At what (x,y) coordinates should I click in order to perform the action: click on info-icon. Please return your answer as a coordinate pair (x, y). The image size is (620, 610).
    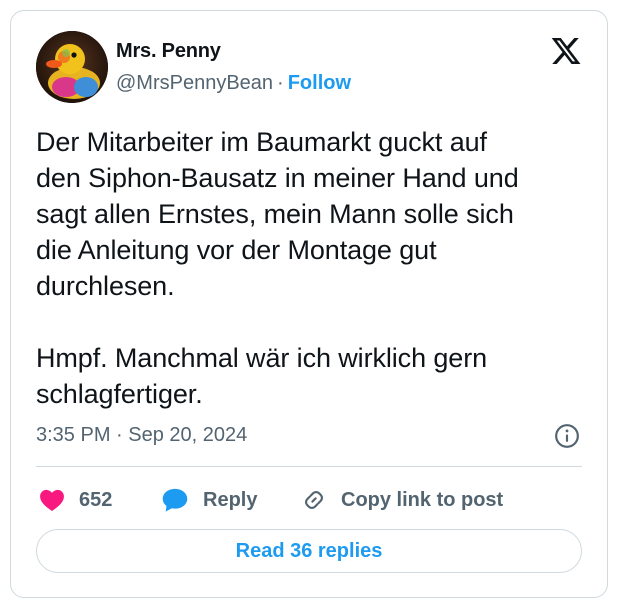
    Looking at the image, I should click on (567, 436).